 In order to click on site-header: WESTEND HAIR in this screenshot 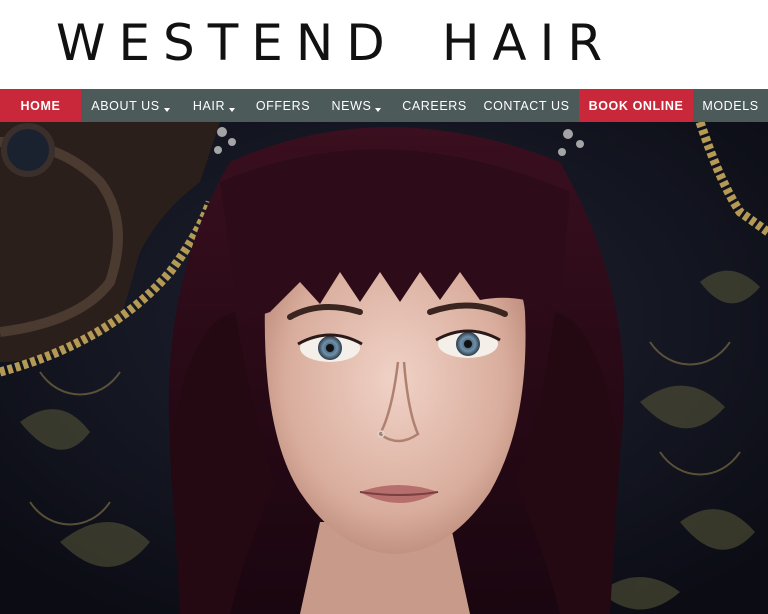, I will do `click(384, 44)`.